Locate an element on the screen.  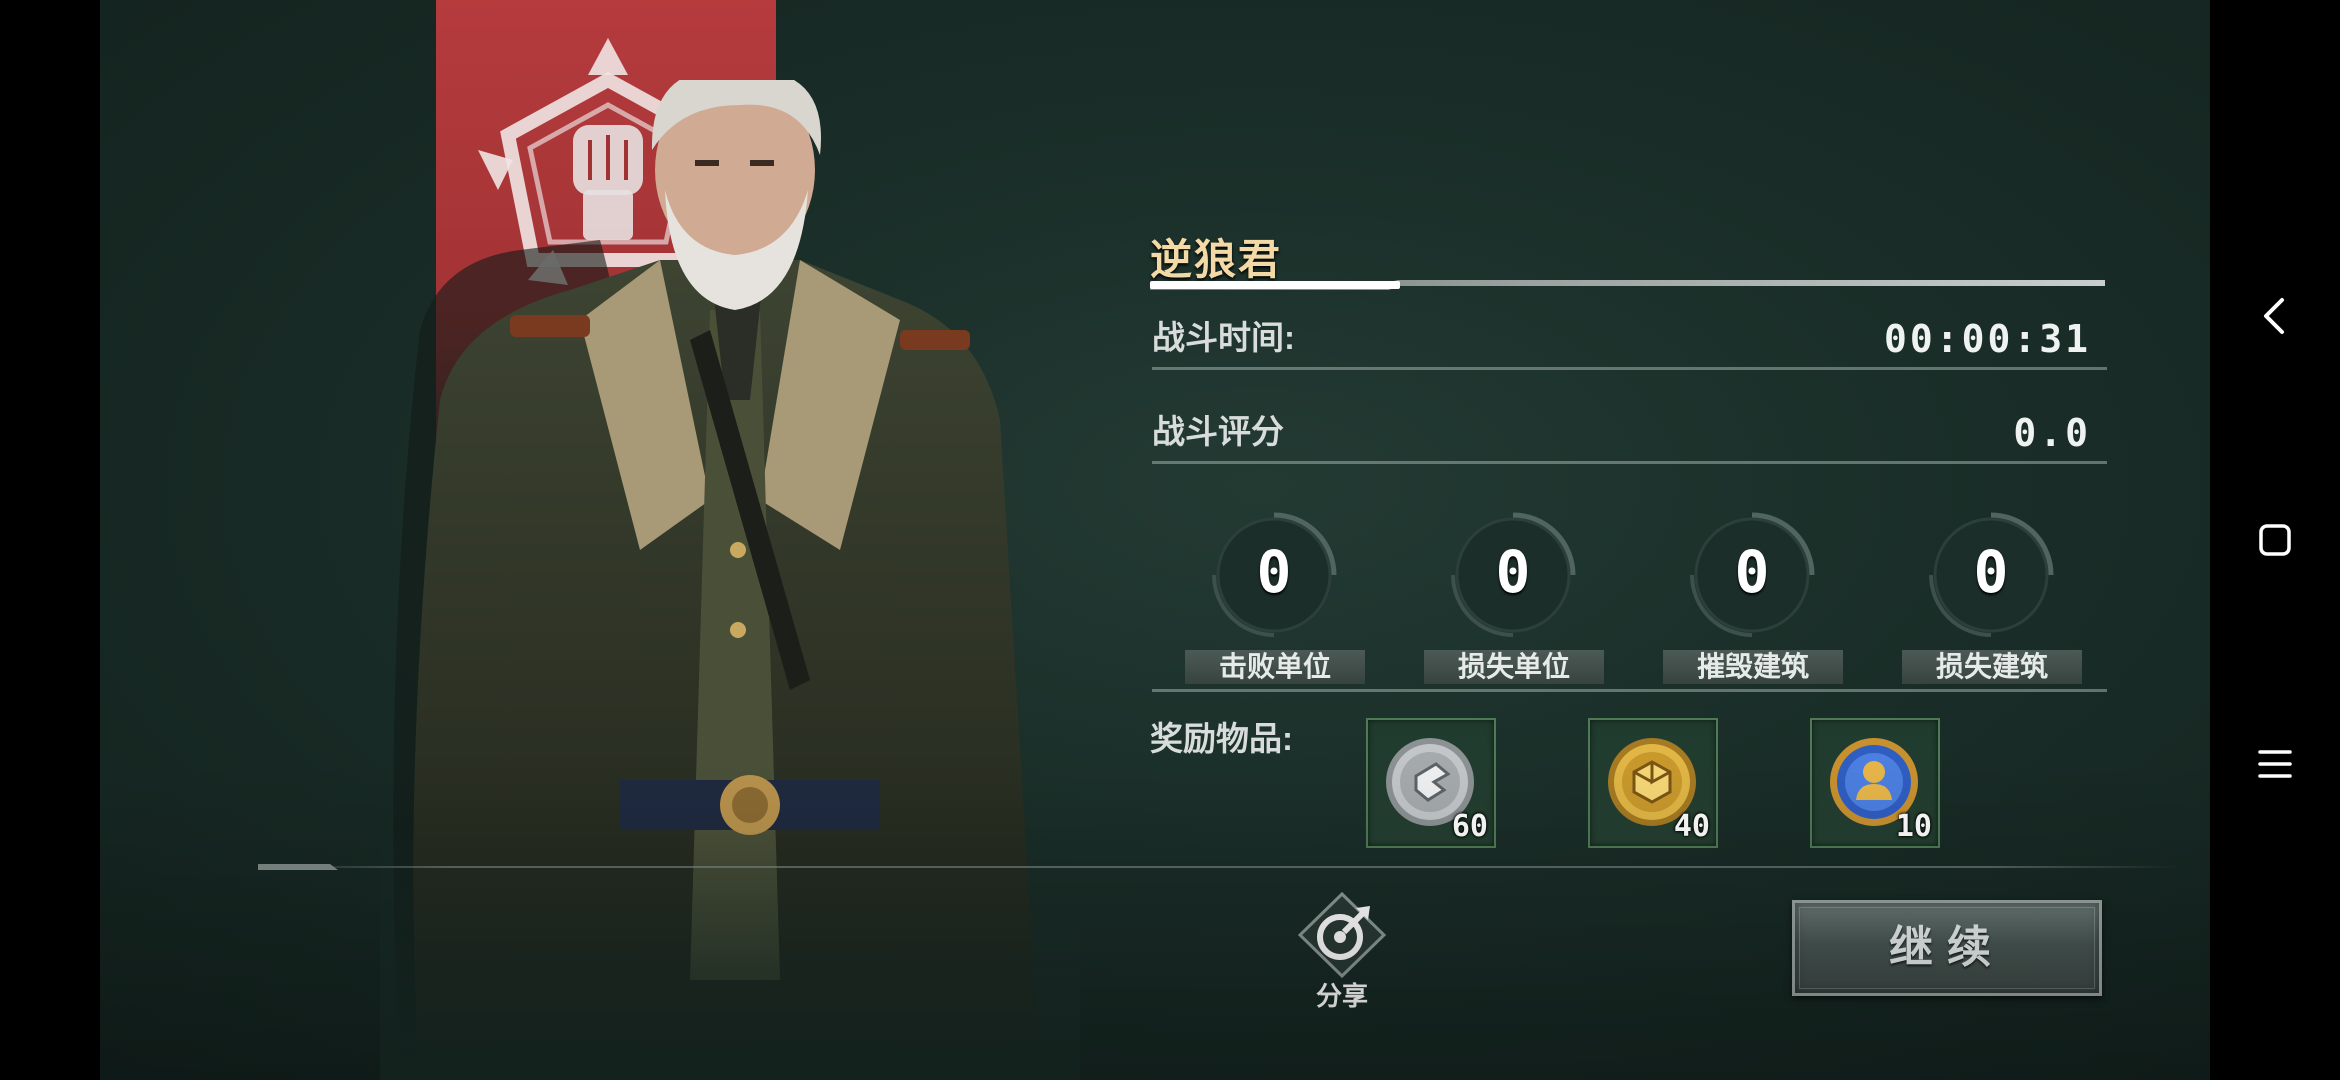
battle-time-row: 战斗时间: 00:00:31 is located at coordinates (1629, 340).